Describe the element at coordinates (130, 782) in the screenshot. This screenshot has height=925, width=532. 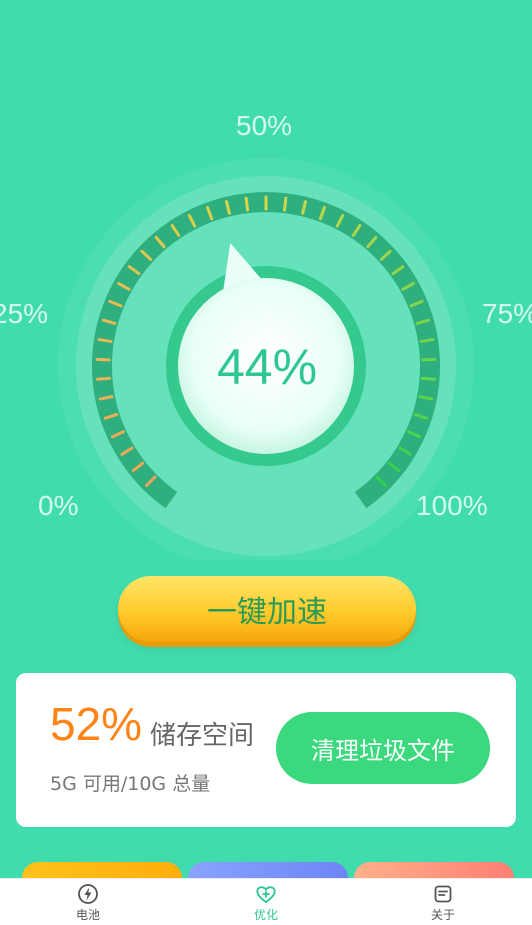
I see `storage-detail: 5G 可用/10G 总量` at that location.